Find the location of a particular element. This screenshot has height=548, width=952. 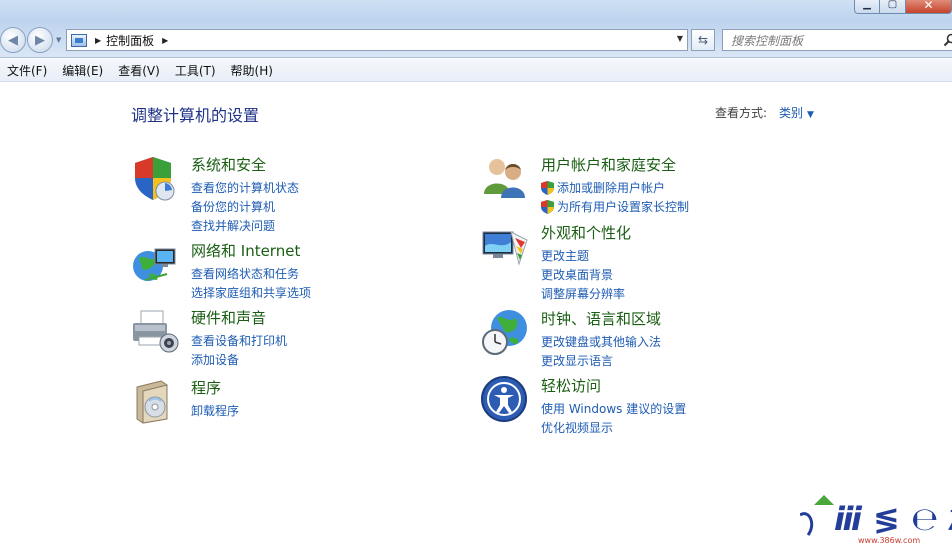

navigation-bar: ◀ ▶ ▼ ▶ 控制面板 ▶ ▼ ⇆ is located at coordinates (476, 40).